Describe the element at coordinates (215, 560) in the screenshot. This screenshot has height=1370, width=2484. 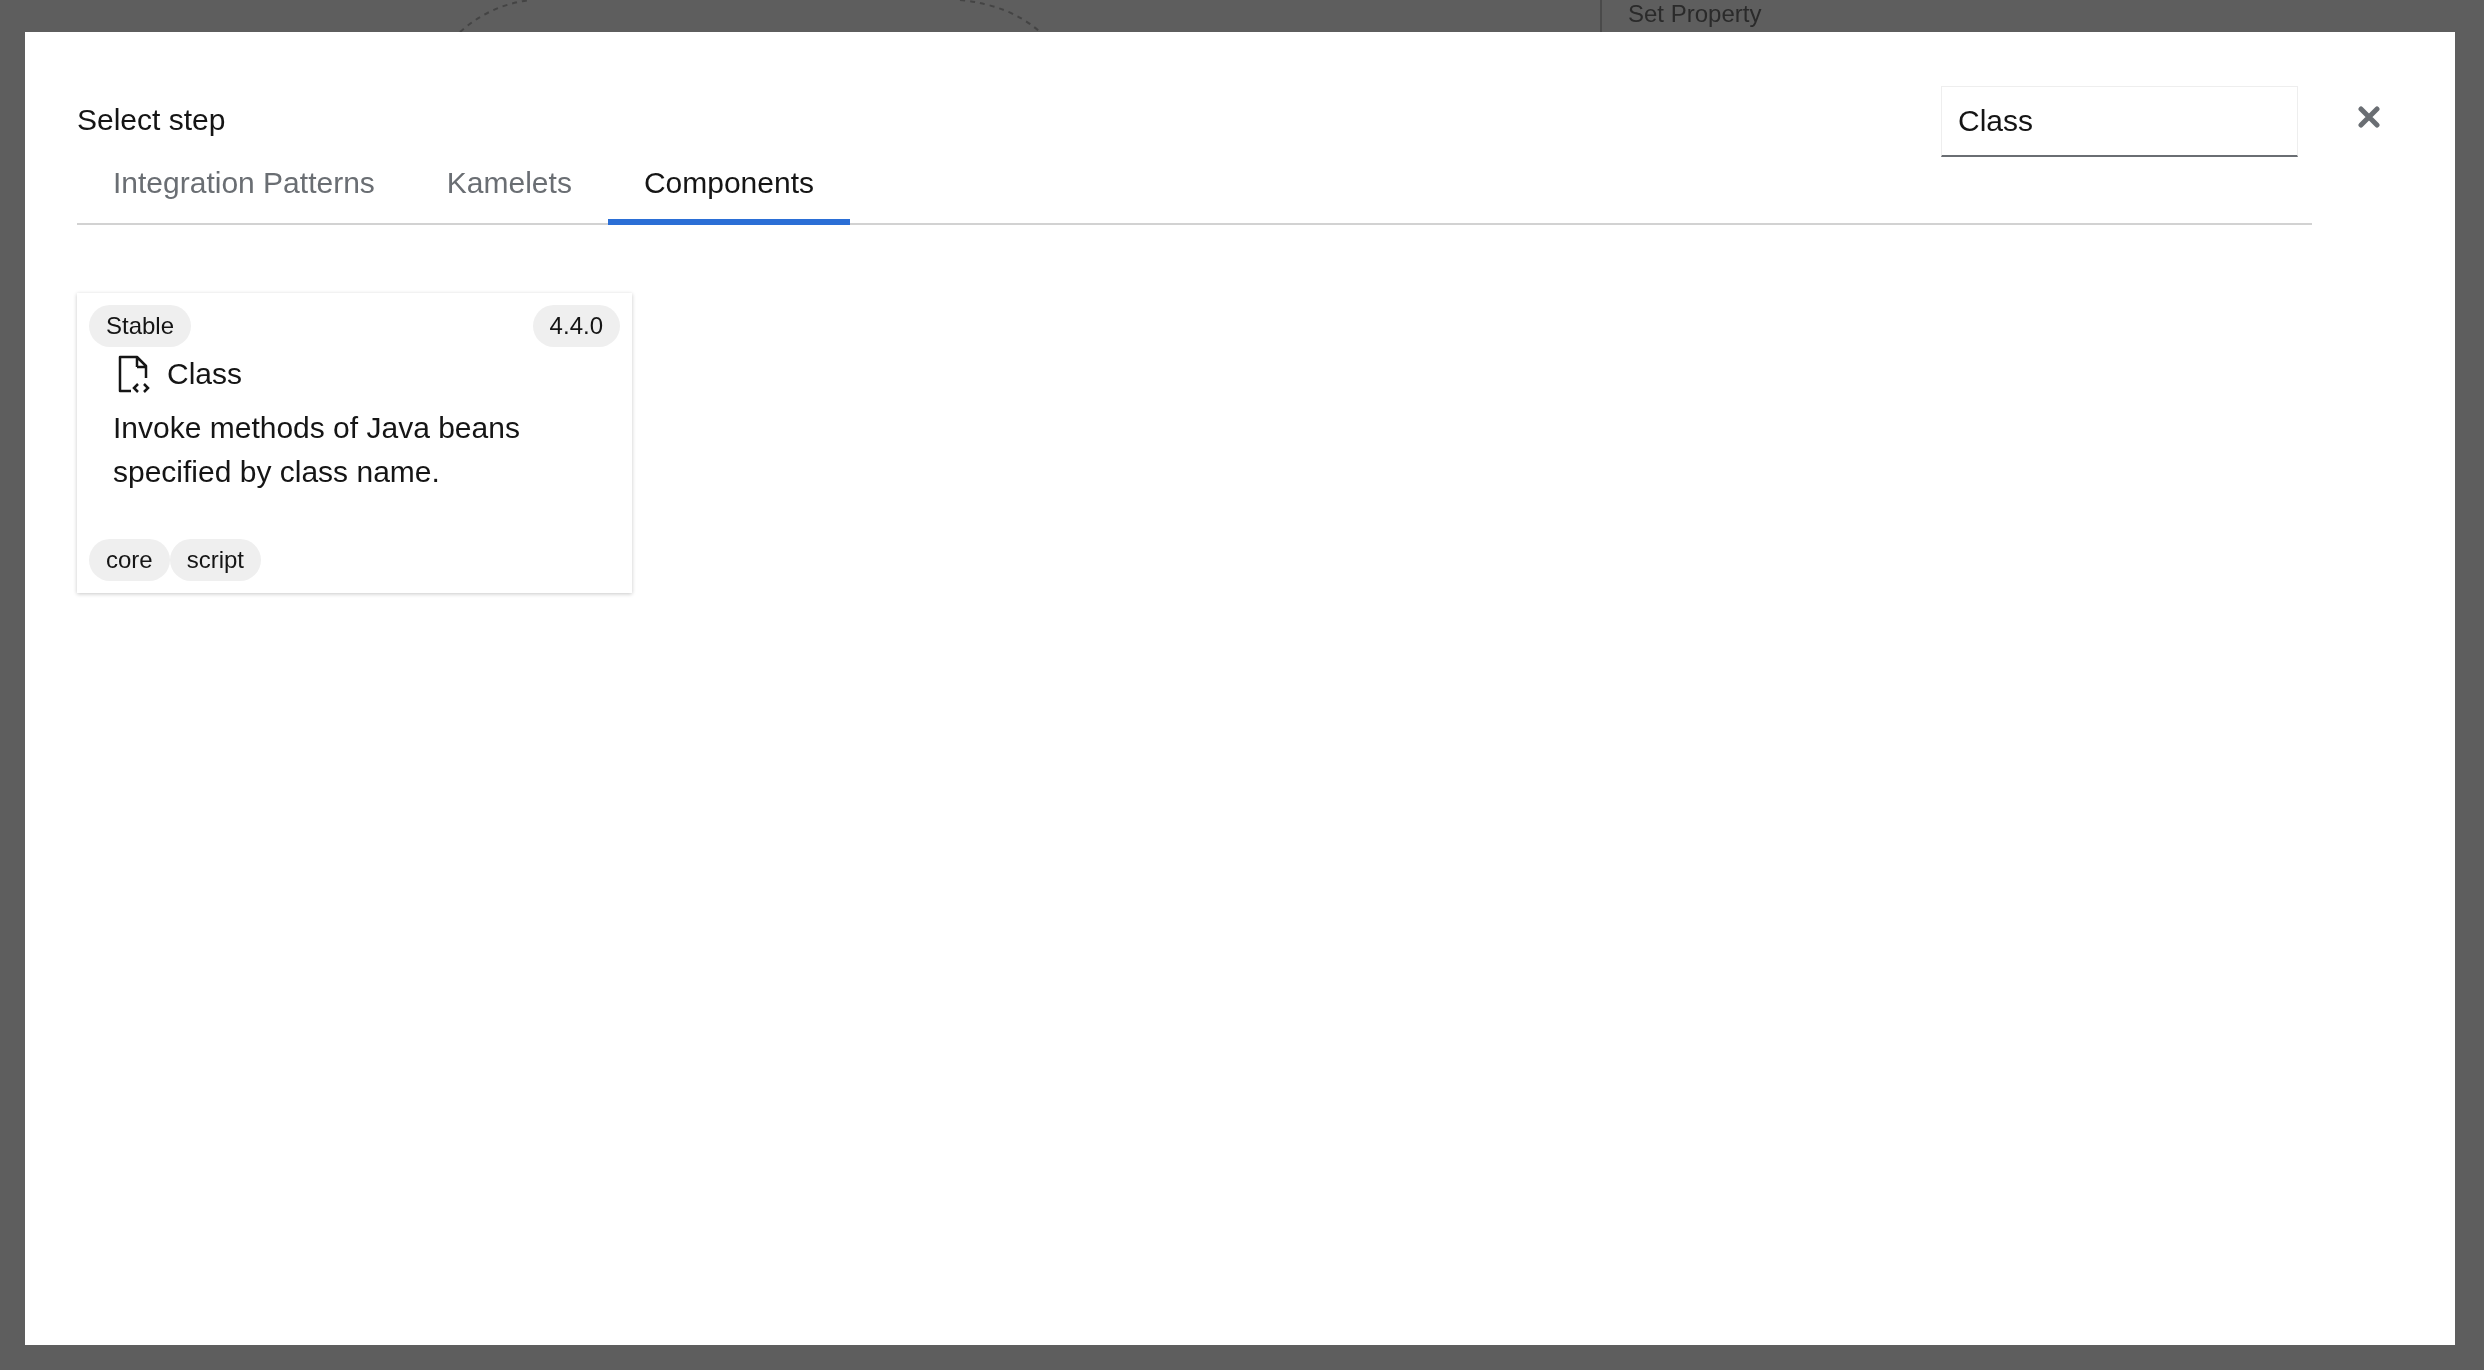
I see `tag-label: script` at that location.